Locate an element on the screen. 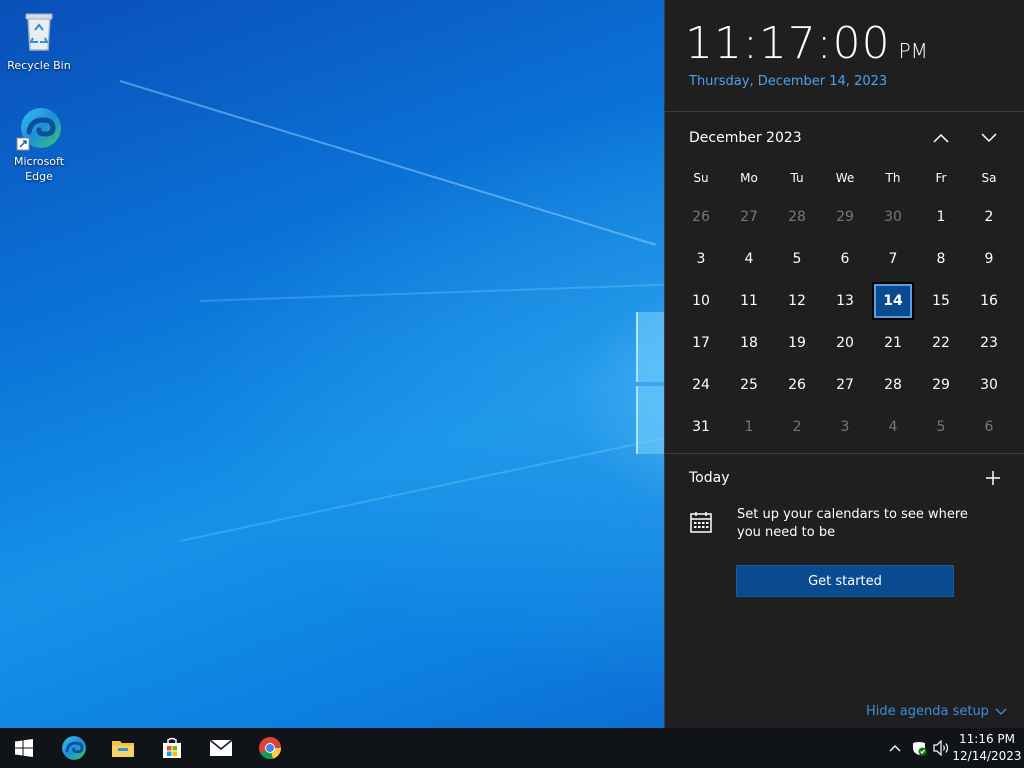 The image size is (1024, 768). calendar-day: 6 is located at coordinates (845, 259).